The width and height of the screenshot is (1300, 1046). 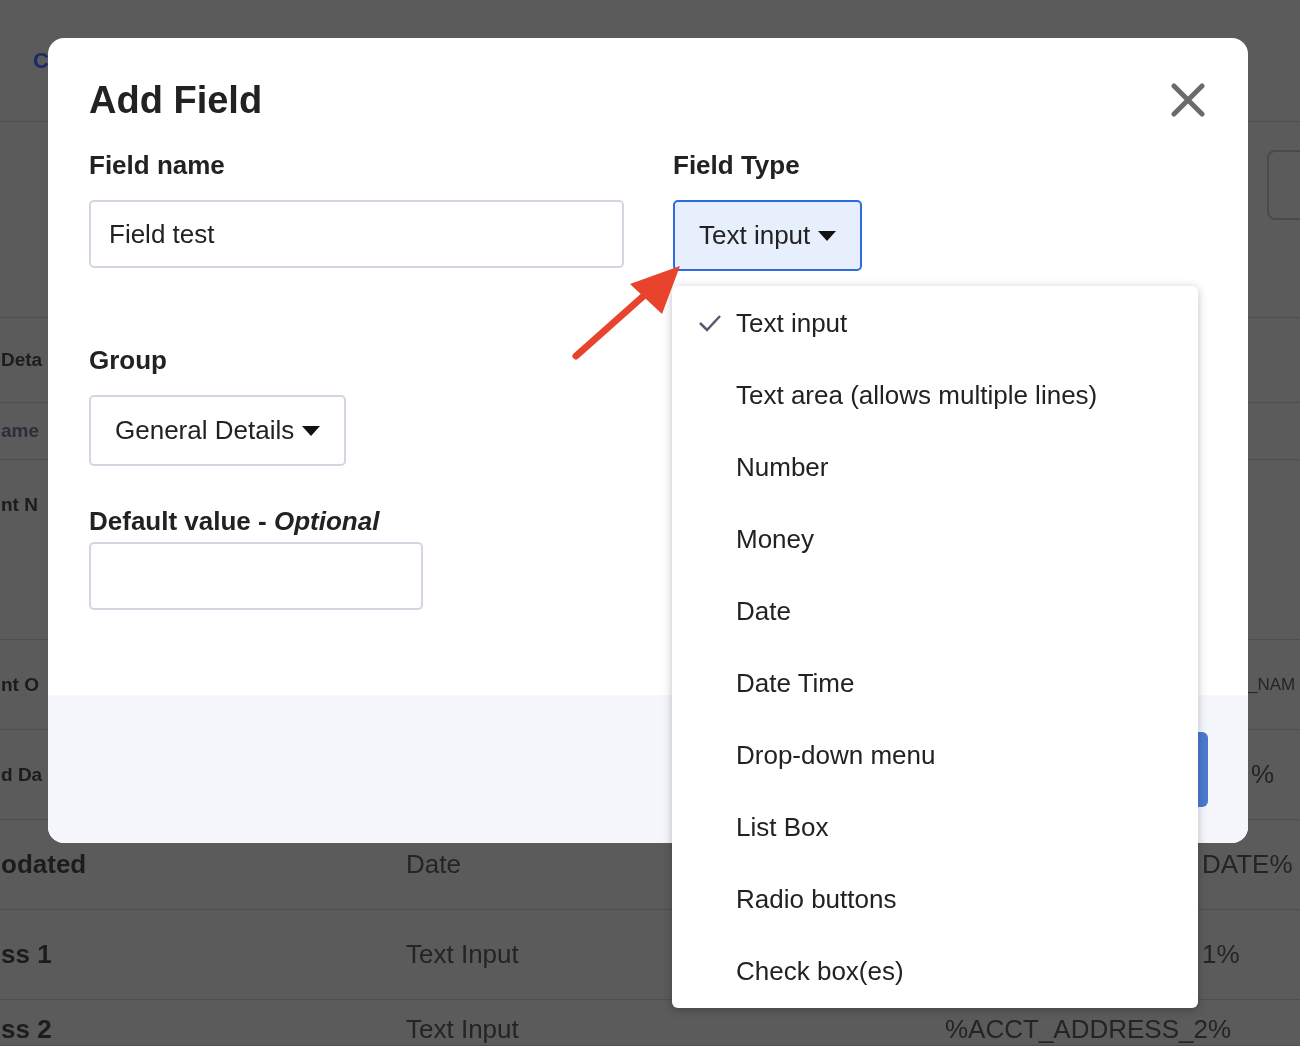 I want to click on table-cell: ss 2, so click(x=26, y=1029).